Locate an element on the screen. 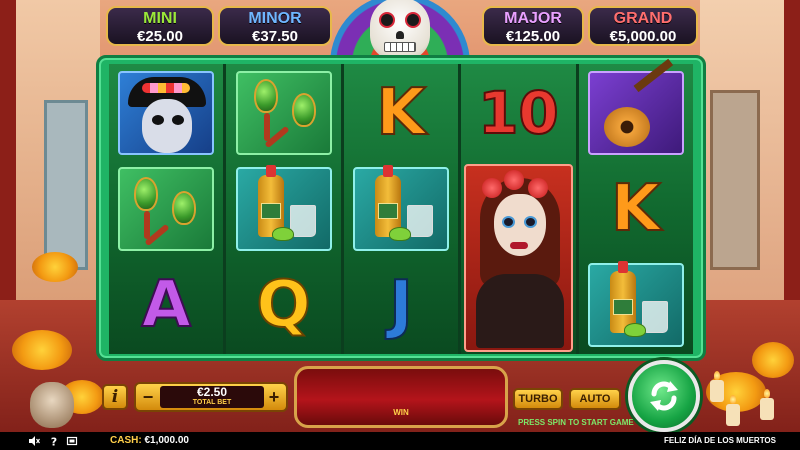 The image size is (800, 450). spin-hint: PRESS SPIN TO START GAME is located at coordinates (576, 422).